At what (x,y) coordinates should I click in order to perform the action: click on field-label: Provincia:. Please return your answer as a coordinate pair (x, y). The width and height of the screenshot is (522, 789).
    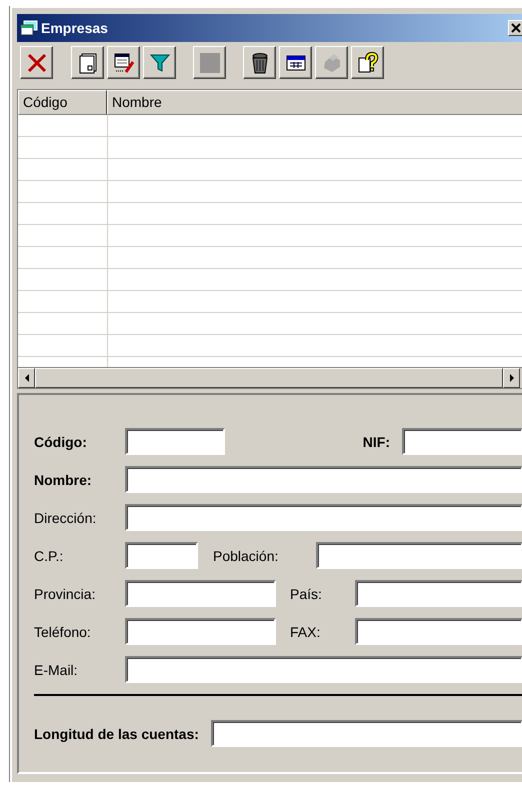
    Looking at the image, I should click on (65, 594).